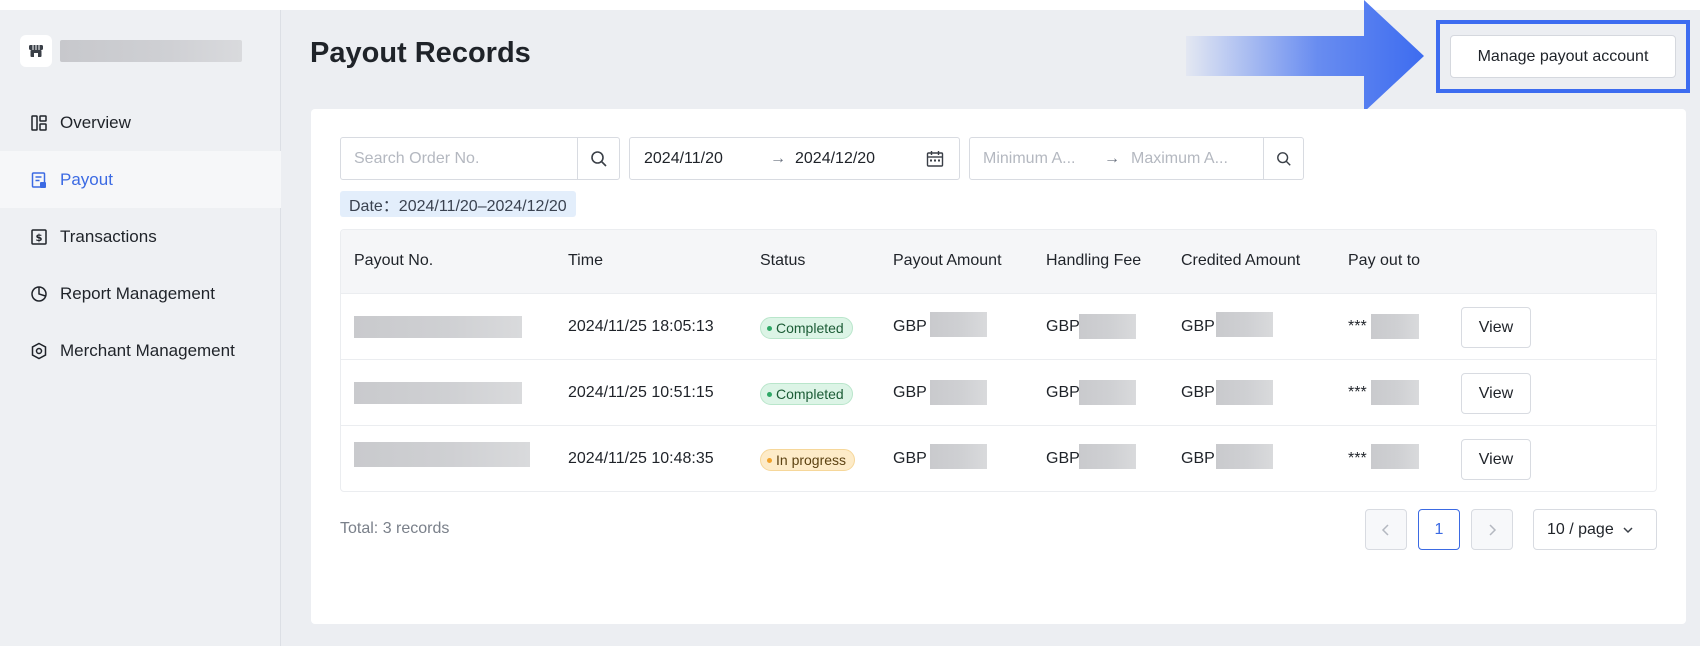  Describe the element at coordinates (36, 51) in the screenshot. I see `store-icon` at that location.